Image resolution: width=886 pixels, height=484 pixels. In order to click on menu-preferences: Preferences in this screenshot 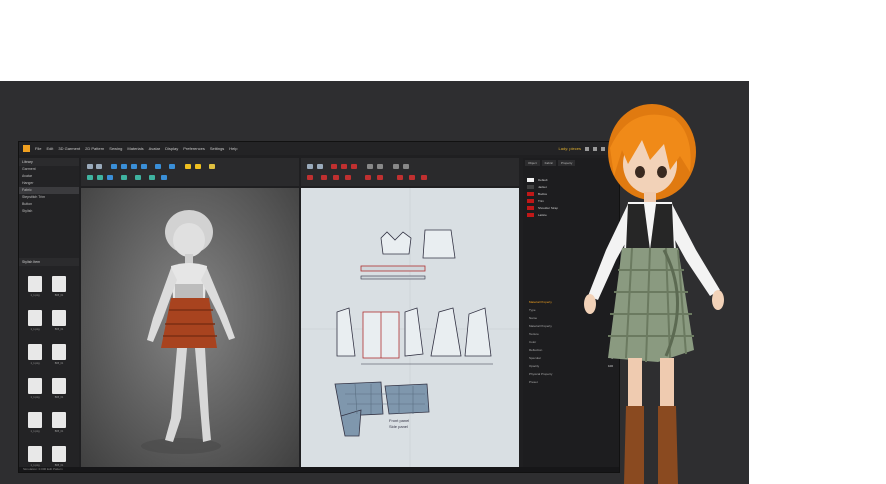, I will do `click(194, 148)`.